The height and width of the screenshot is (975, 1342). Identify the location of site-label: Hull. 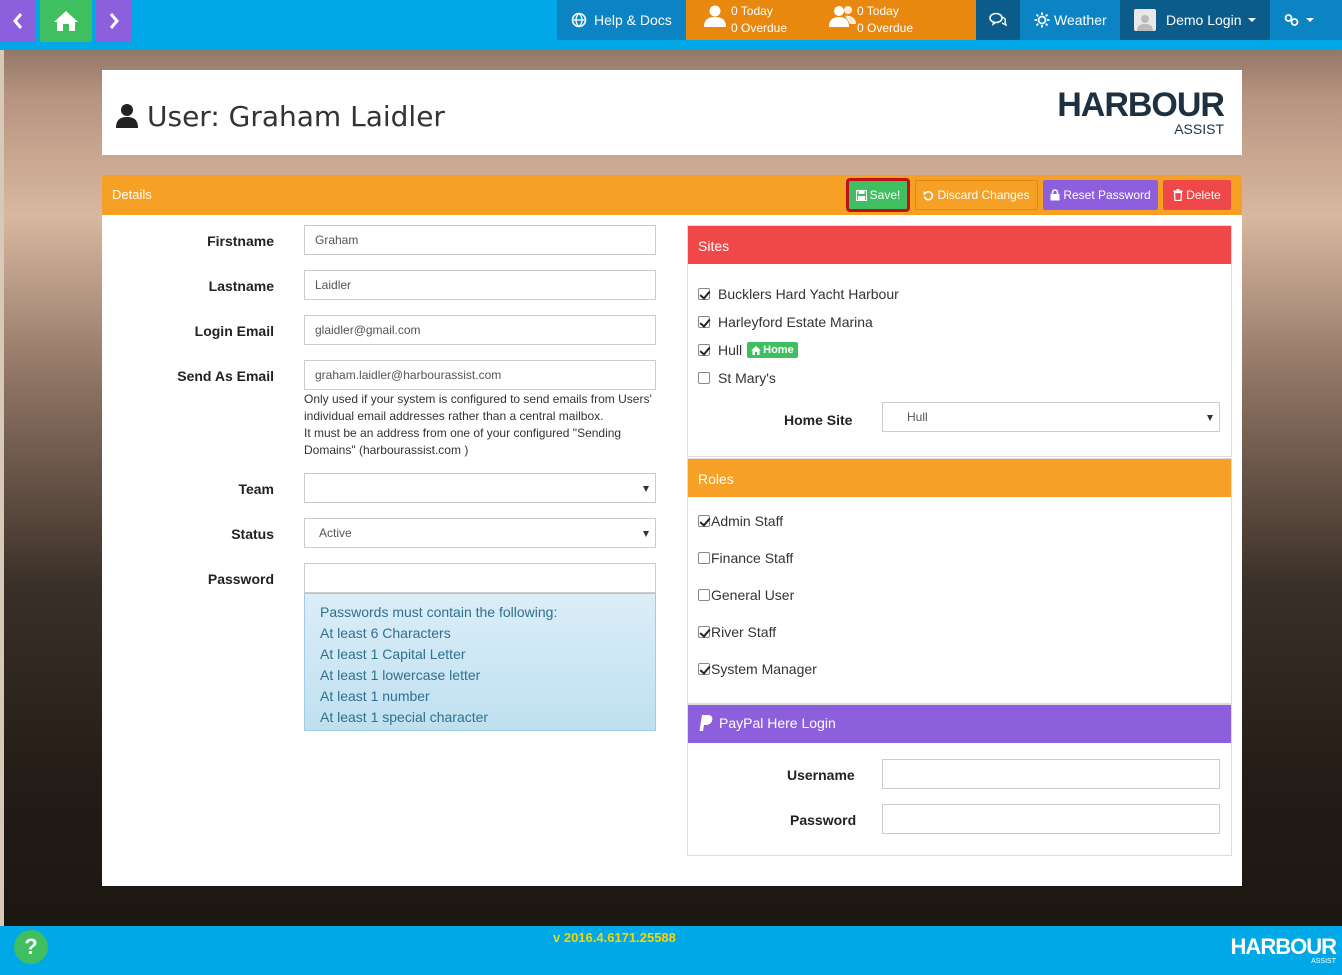
(730, 350).